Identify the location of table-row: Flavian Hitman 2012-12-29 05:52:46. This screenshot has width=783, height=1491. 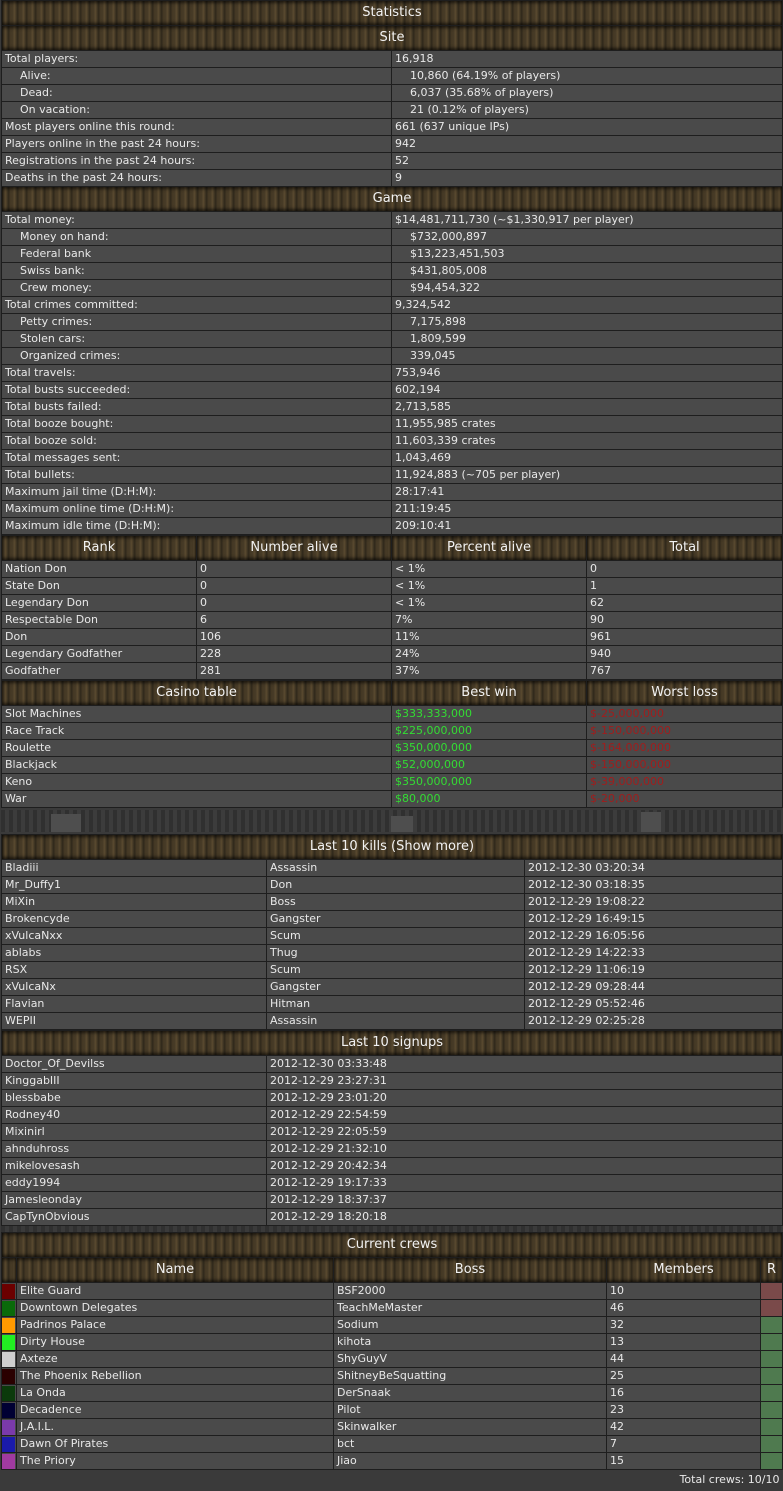
(392, 1004).